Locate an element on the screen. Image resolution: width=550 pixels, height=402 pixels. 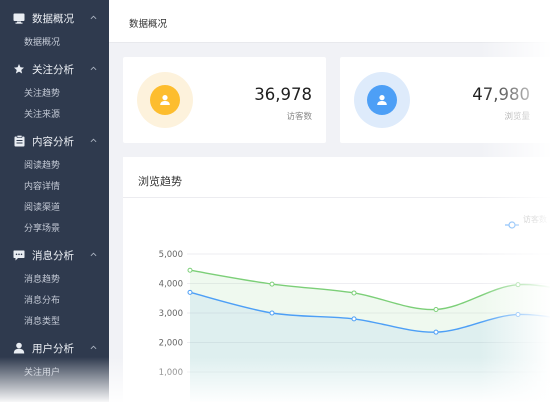
chat-icon is located at coordinates (19, 255).